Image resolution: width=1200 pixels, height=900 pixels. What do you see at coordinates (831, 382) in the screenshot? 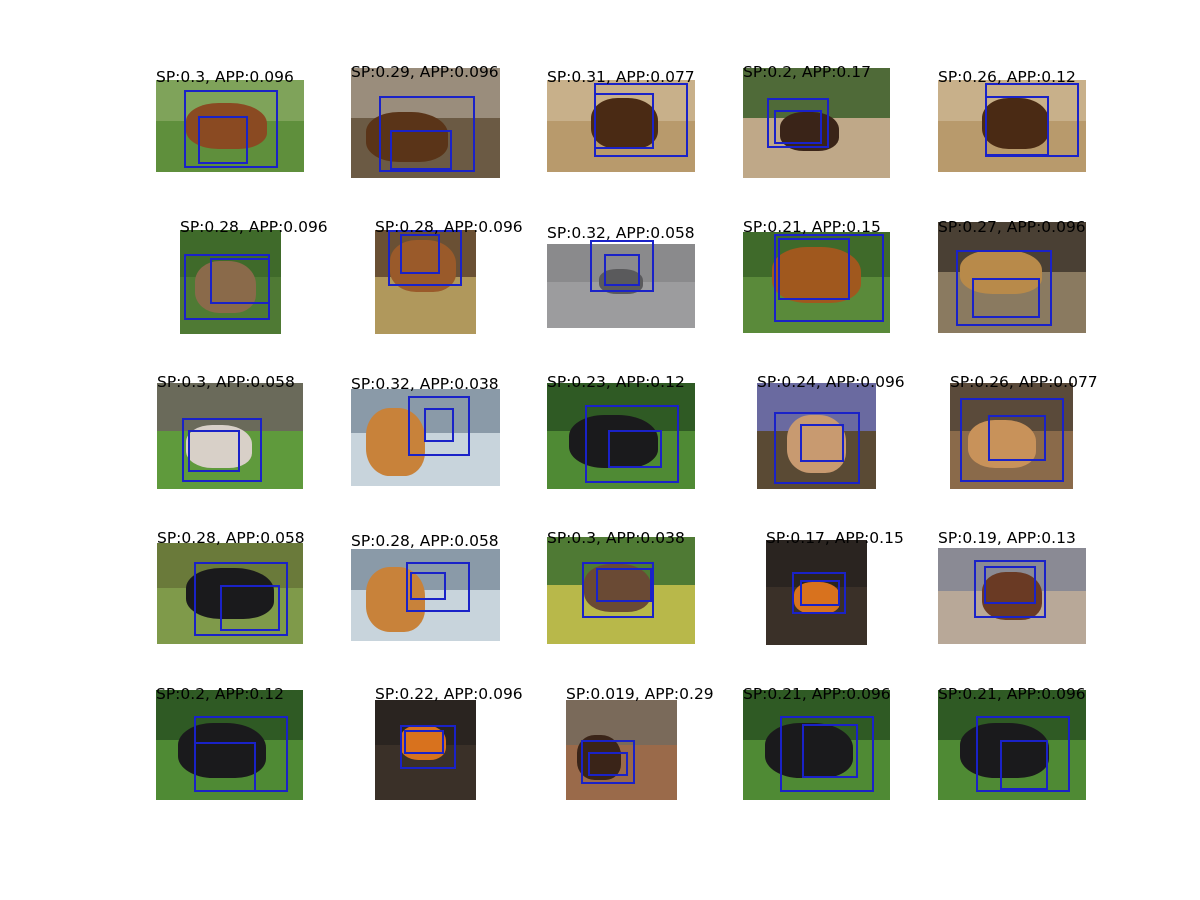
I see `panel-caption: SP:0.24, APP:0.096` at bounding box center [831, 382].